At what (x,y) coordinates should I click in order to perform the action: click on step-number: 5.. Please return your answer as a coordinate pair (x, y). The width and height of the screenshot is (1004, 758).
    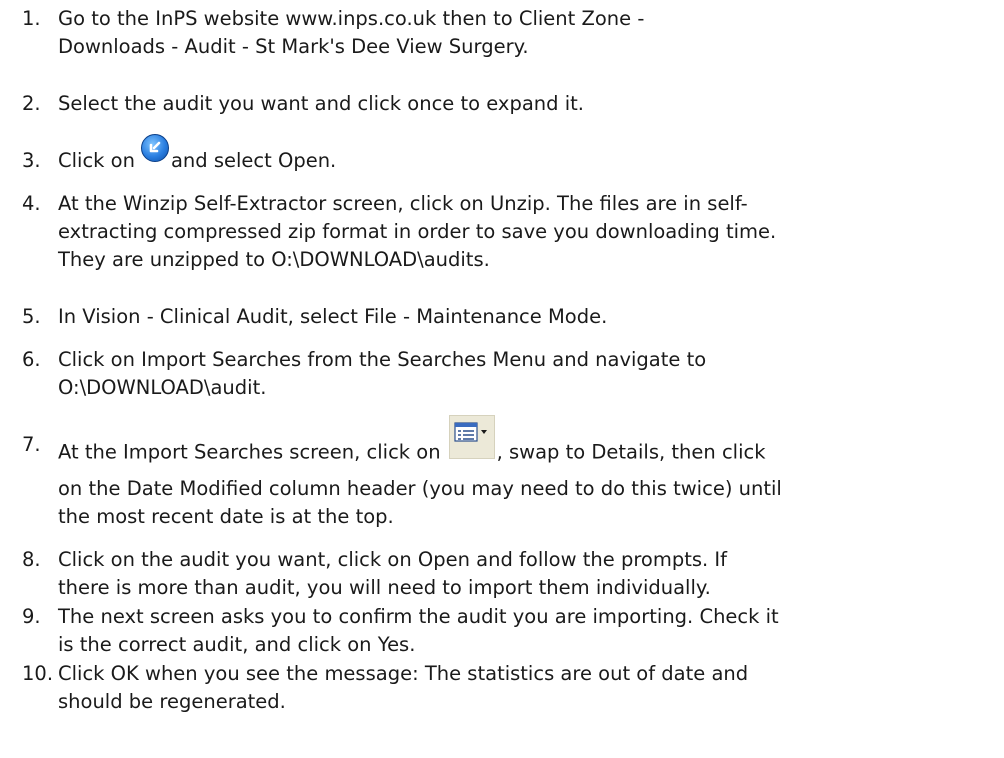
    Looking at the image, I should click on (31, 316).